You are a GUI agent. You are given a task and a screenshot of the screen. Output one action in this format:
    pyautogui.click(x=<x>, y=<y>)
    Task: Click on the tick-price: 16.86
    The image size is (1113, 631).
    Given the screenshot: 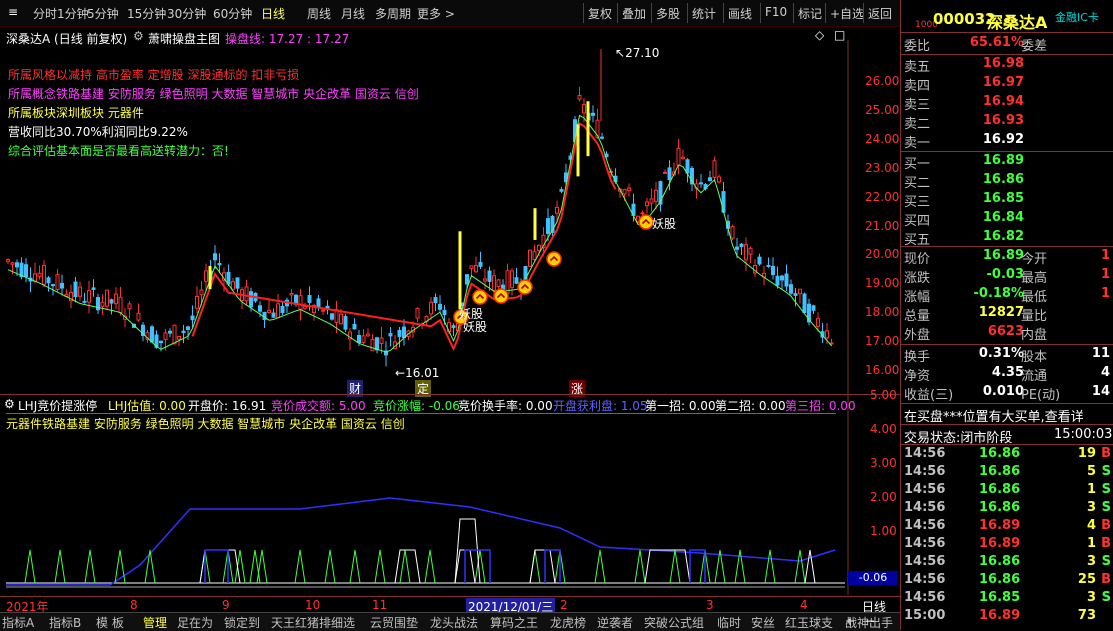 What is the action you would take?
    pyautogui.click(x=1000, y=579)
    